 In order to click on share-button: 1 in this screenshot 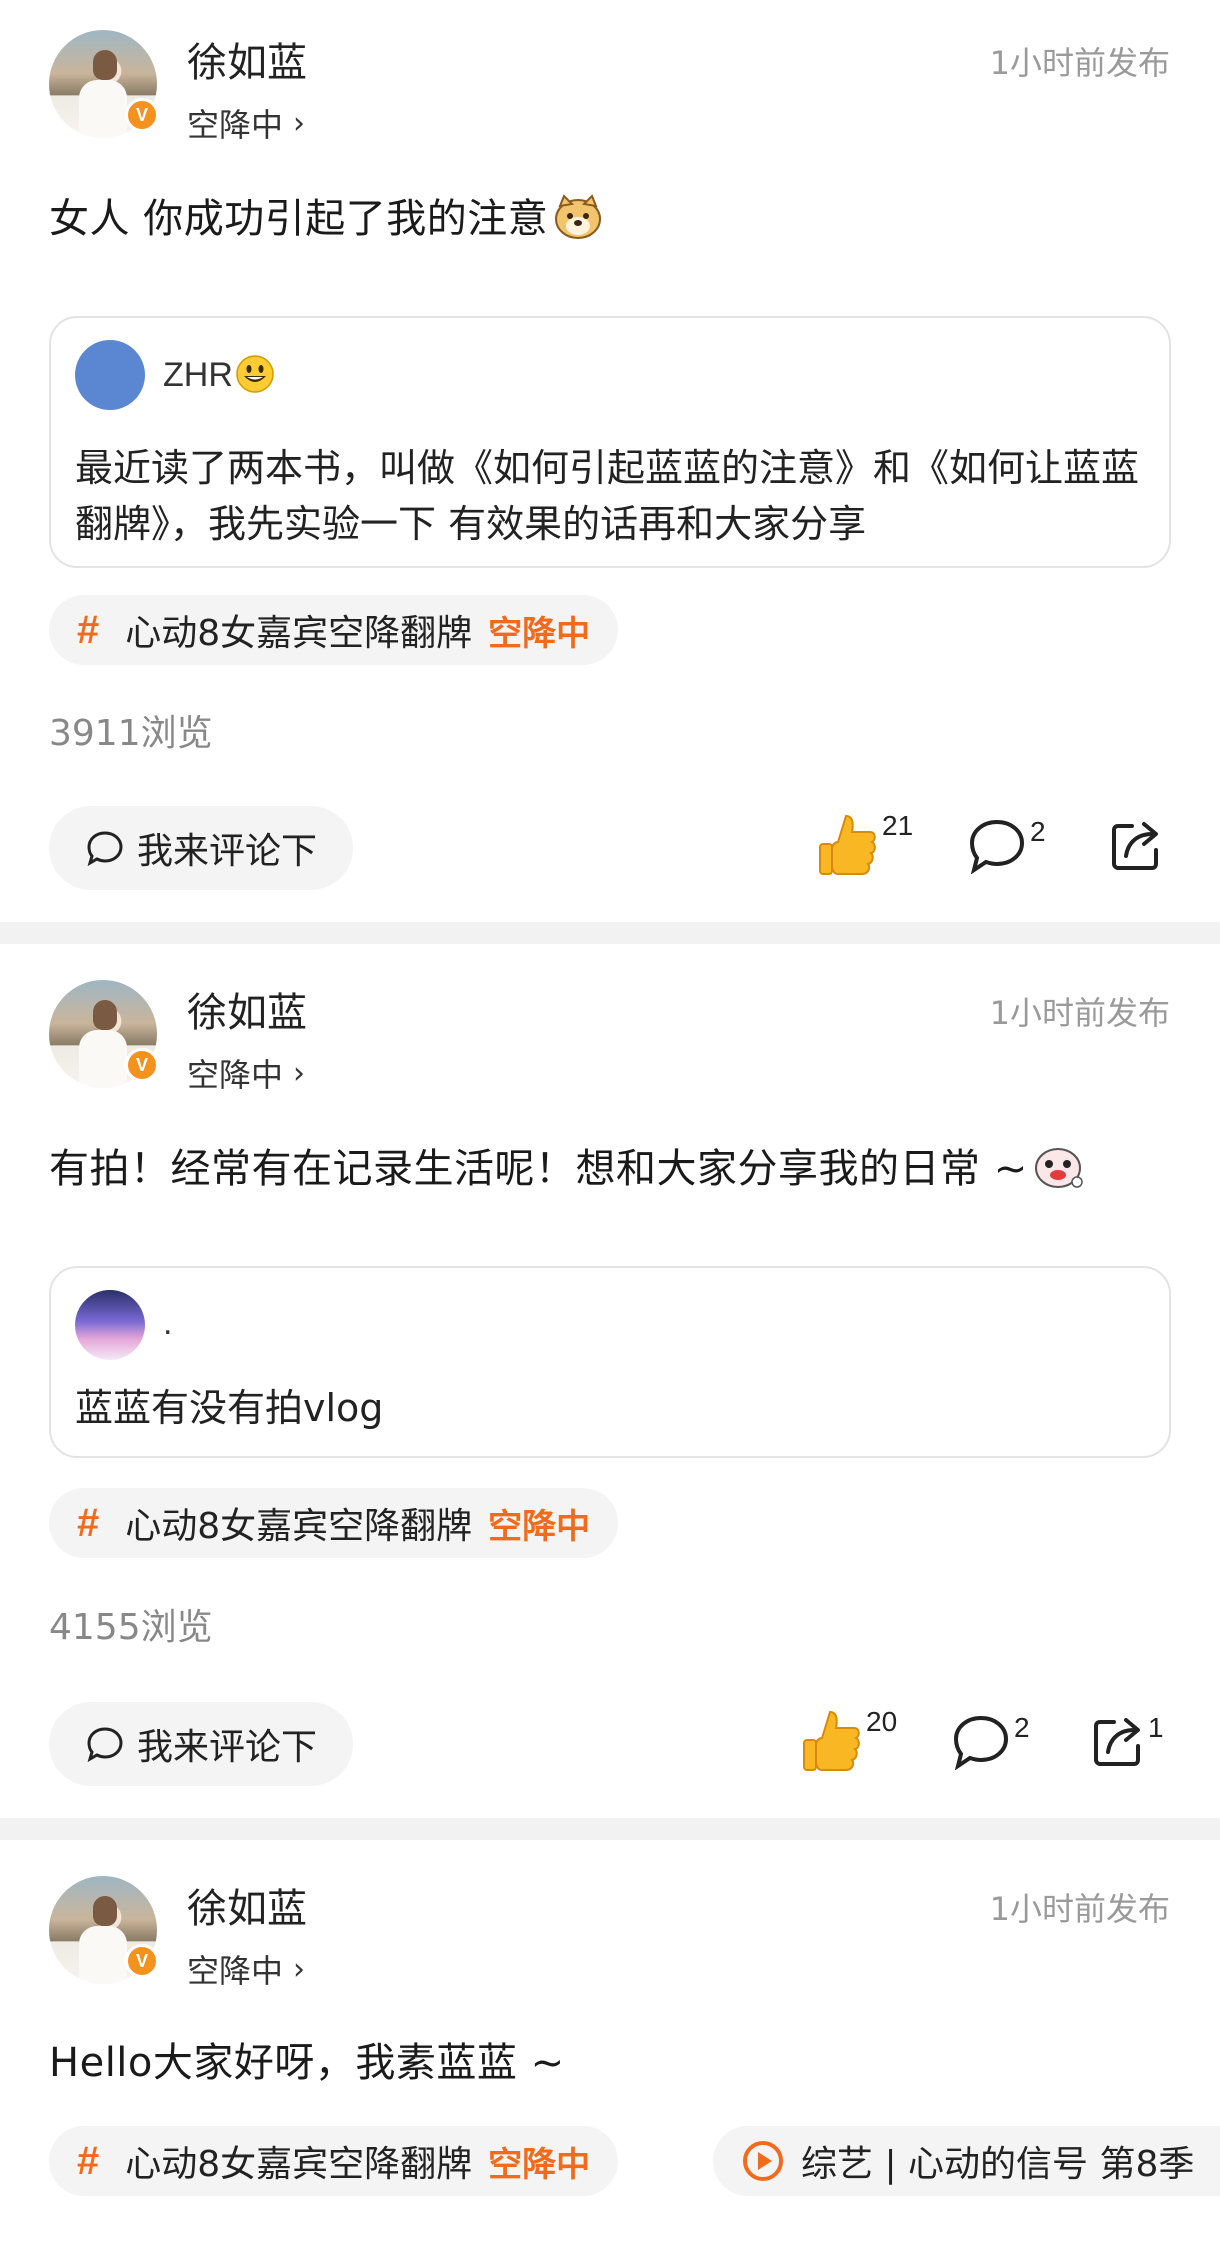, I will do `click(1128, 1740)`.